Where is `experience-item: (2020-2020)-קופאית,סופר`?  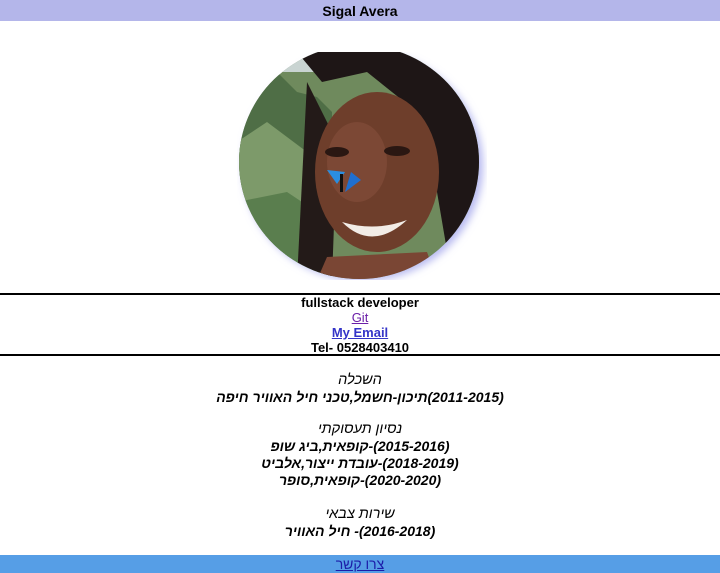
experience-item: (2020-2020)-קופאית,סופר is located at coordinates (360, 480).